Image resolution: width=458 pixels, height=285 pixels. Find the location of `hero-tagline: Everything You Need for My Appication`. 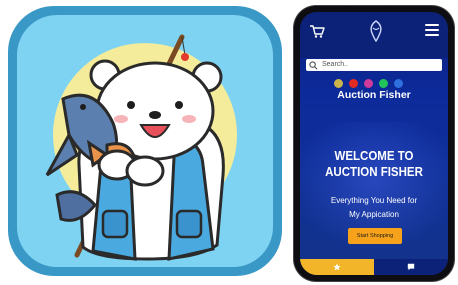

hero-tagline: Everything You Need for My Appication is located at coordinates (374, 208).